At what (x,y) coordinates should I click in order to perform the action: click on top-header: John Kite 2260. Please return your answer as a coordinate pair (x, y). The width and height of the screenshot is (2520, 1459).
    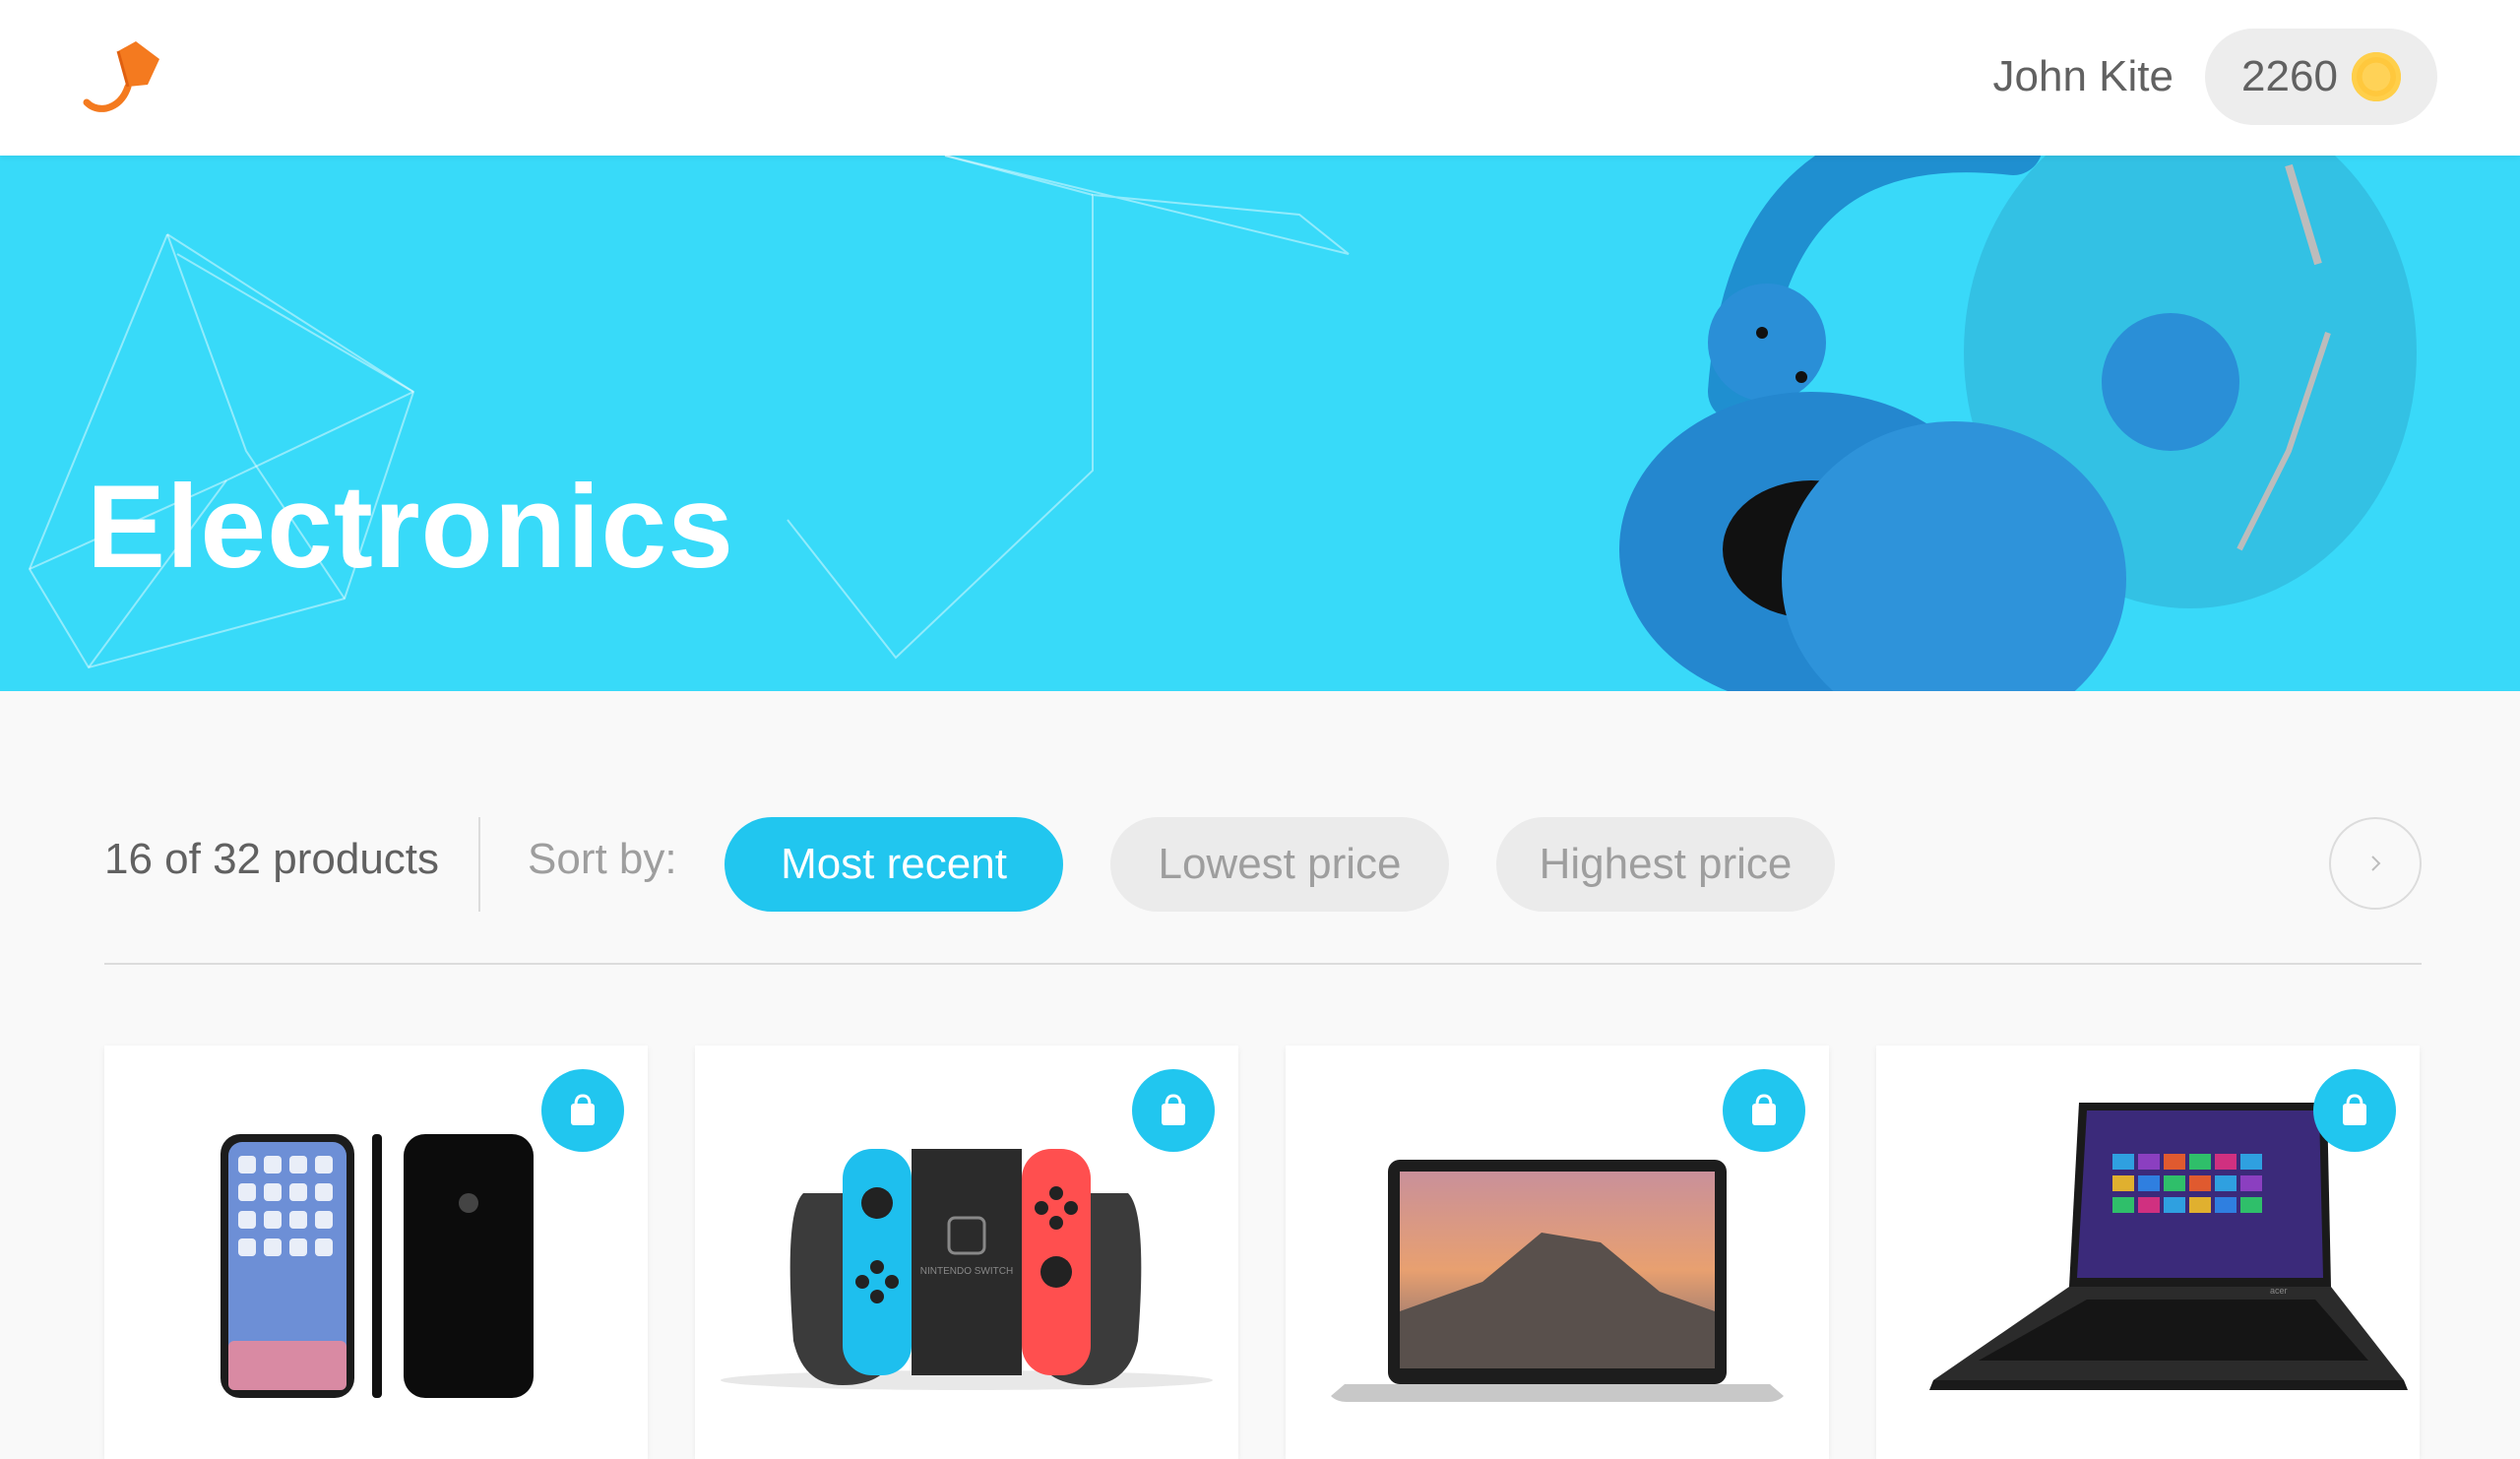
    Looking at the image, I should click on (1260, 78).